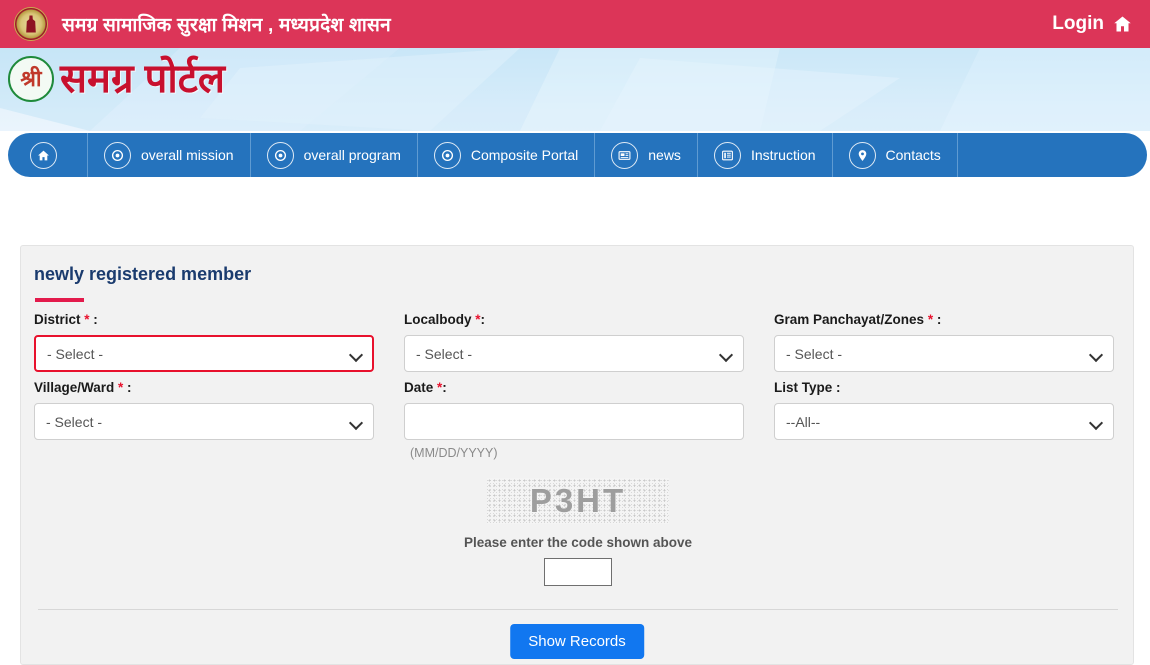 The image size is (1150, 665). What do you see at coordinates (625, 155) in the screenshot?
I see `newspaper-icon` at bounding box center [625, 155].